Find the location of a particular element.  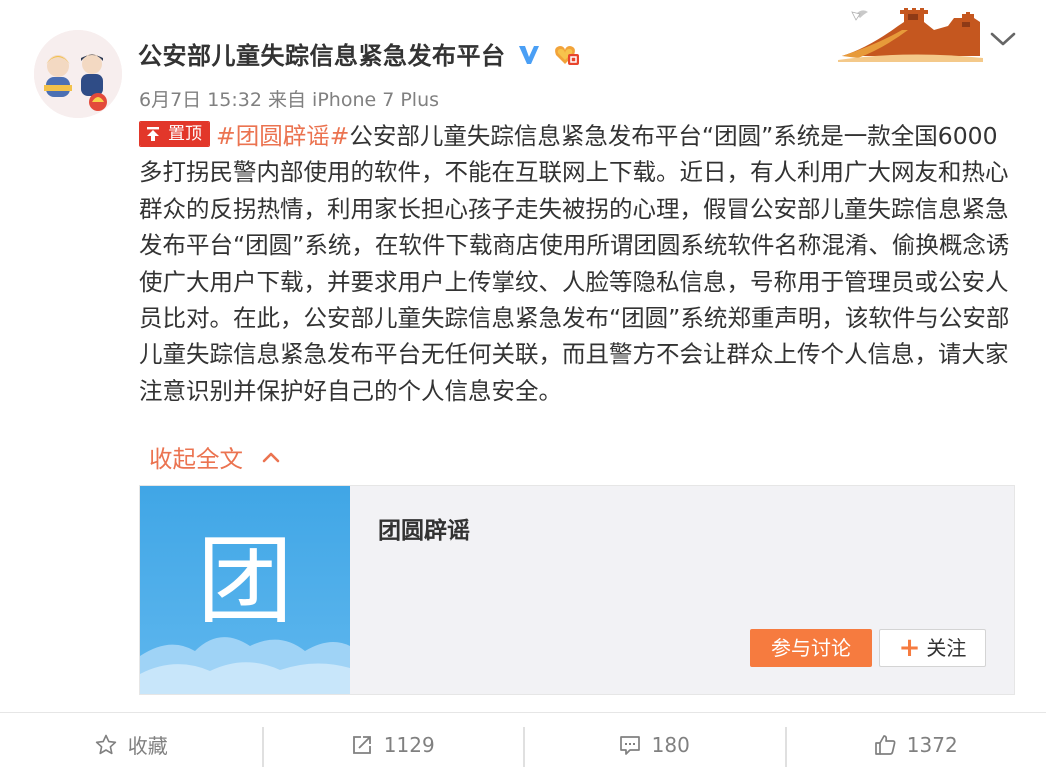

pinned-badge: 置顶 is located at coordinates (174, 134).